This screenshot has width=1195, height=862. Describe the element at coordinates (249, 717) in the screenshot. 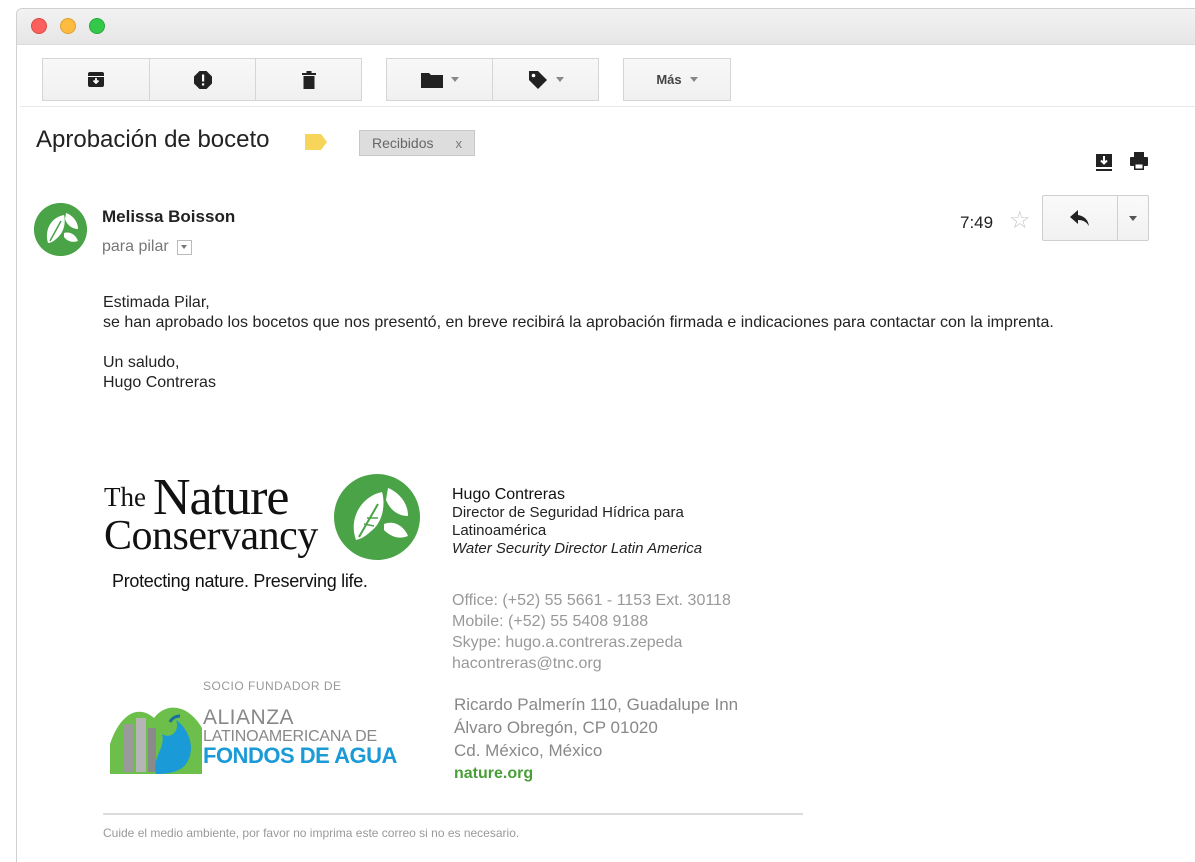

I see `alianza-name: ALIANZA` at that location.